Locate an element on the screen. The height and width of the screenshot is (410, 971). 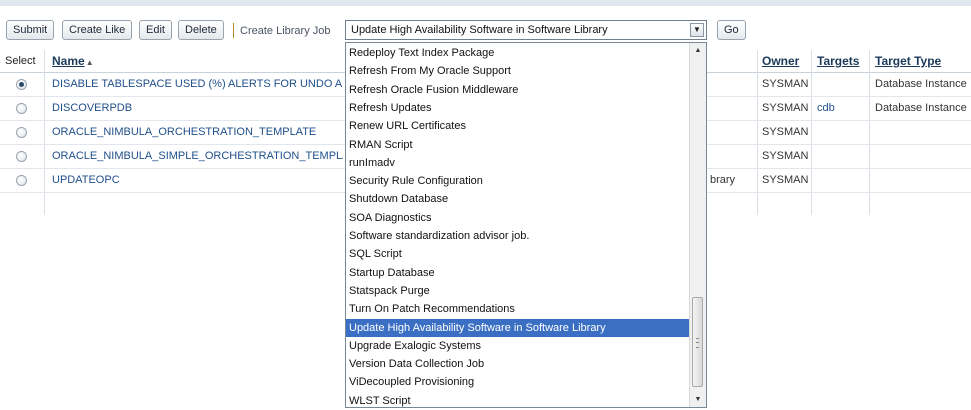
scrollbar-thumb is located at coordinates (697, 342).